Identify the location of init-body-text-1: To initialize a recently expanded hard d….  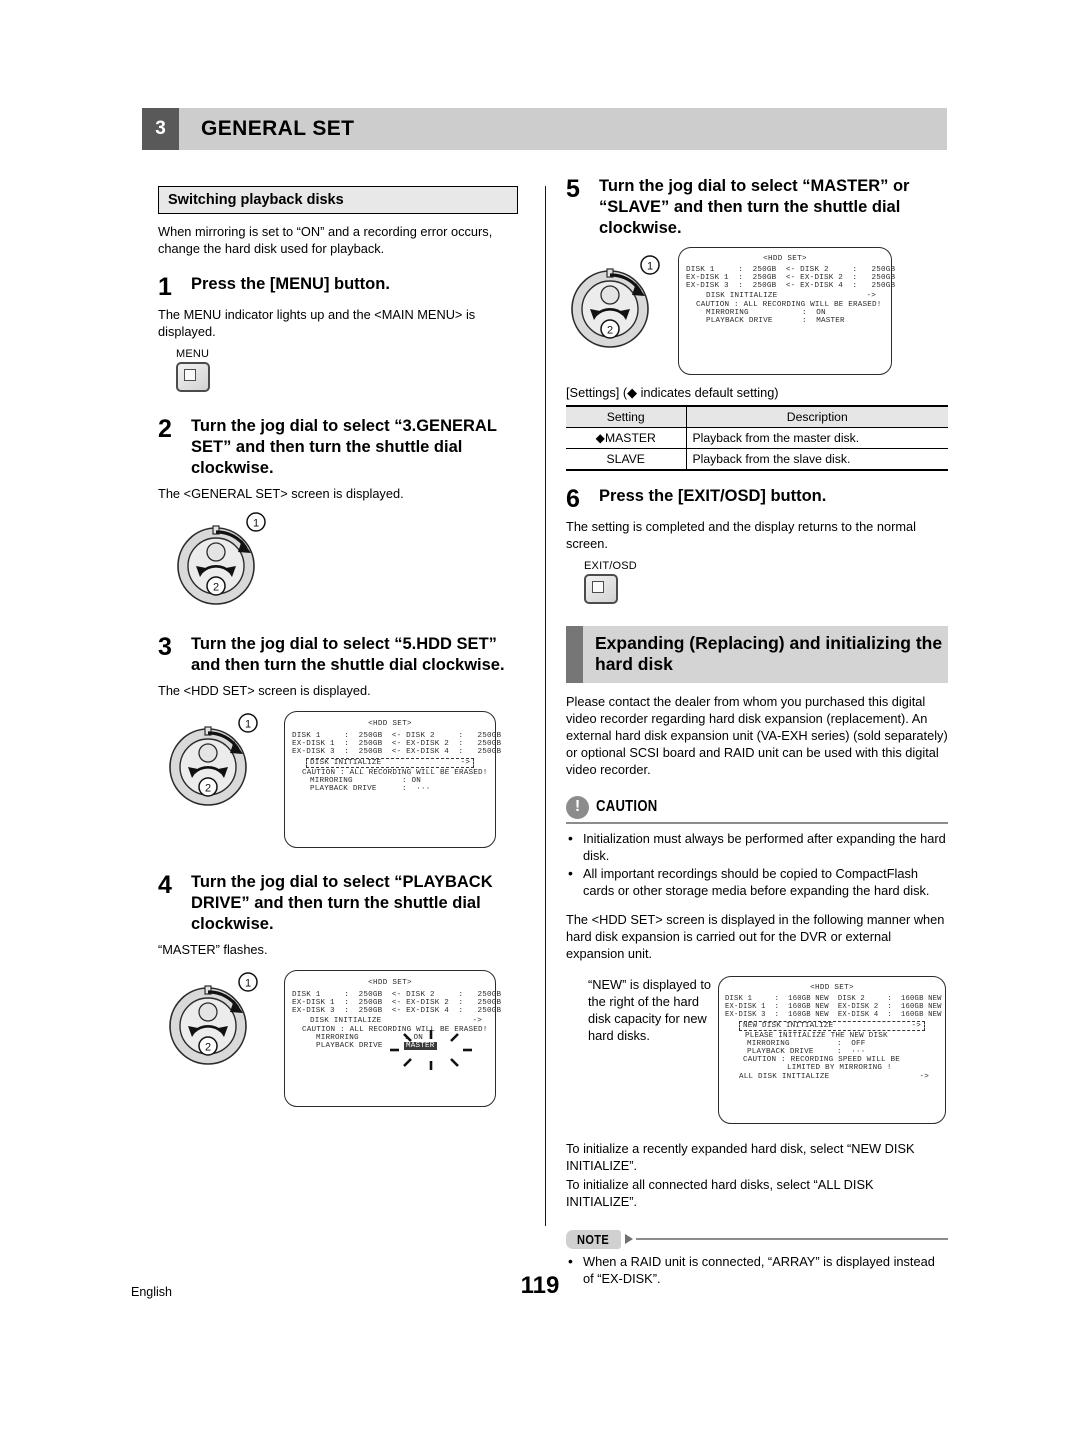
(740, 1156).